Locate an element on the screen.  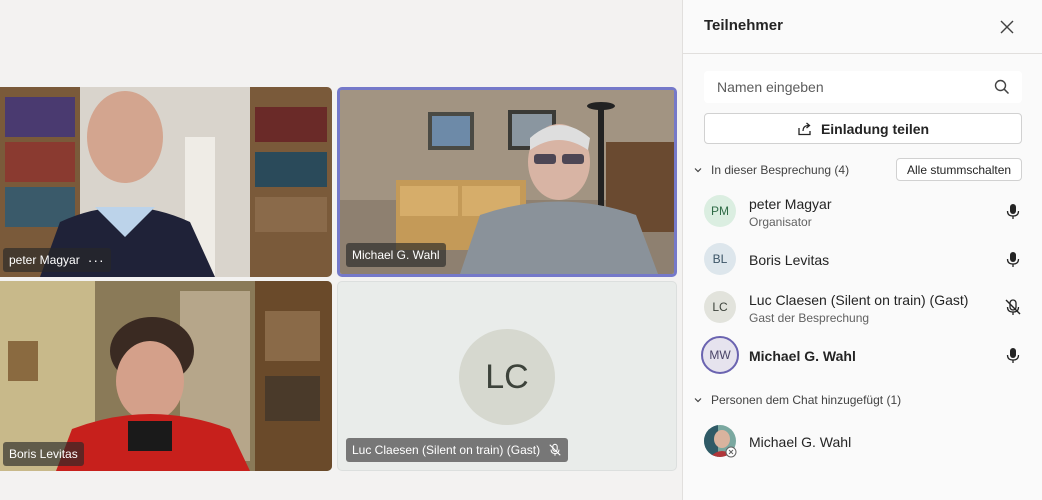
video-tile-luc-claesen: LC Luc Claesen (Silent on train) (Gast) is located at coordinates (507, 376).